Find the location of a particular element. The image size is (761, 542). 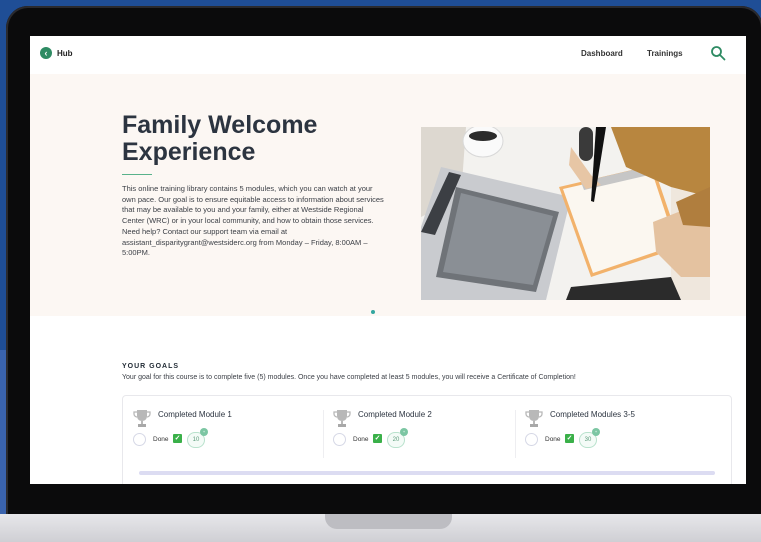

search-icon is located at coordinates (718, 53).